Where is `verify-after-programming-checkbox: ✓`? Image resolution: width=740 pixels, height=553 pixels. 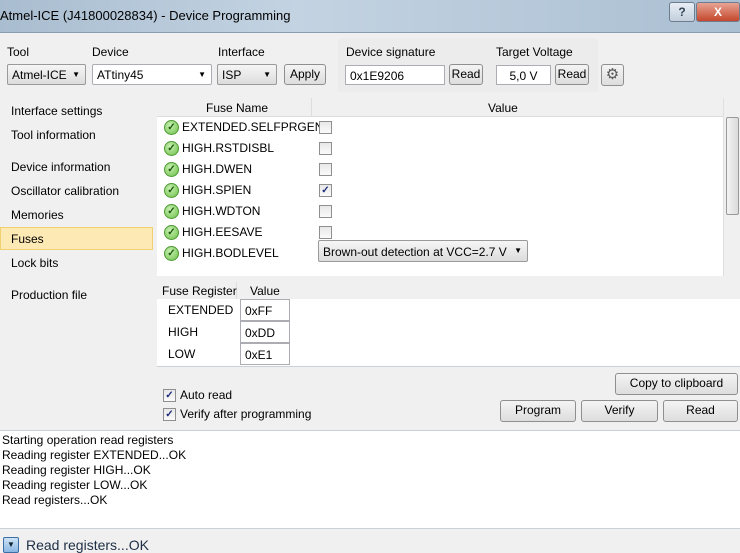 verify-after-programming-checkbox: ✓ is located at coordinates (169, 414).